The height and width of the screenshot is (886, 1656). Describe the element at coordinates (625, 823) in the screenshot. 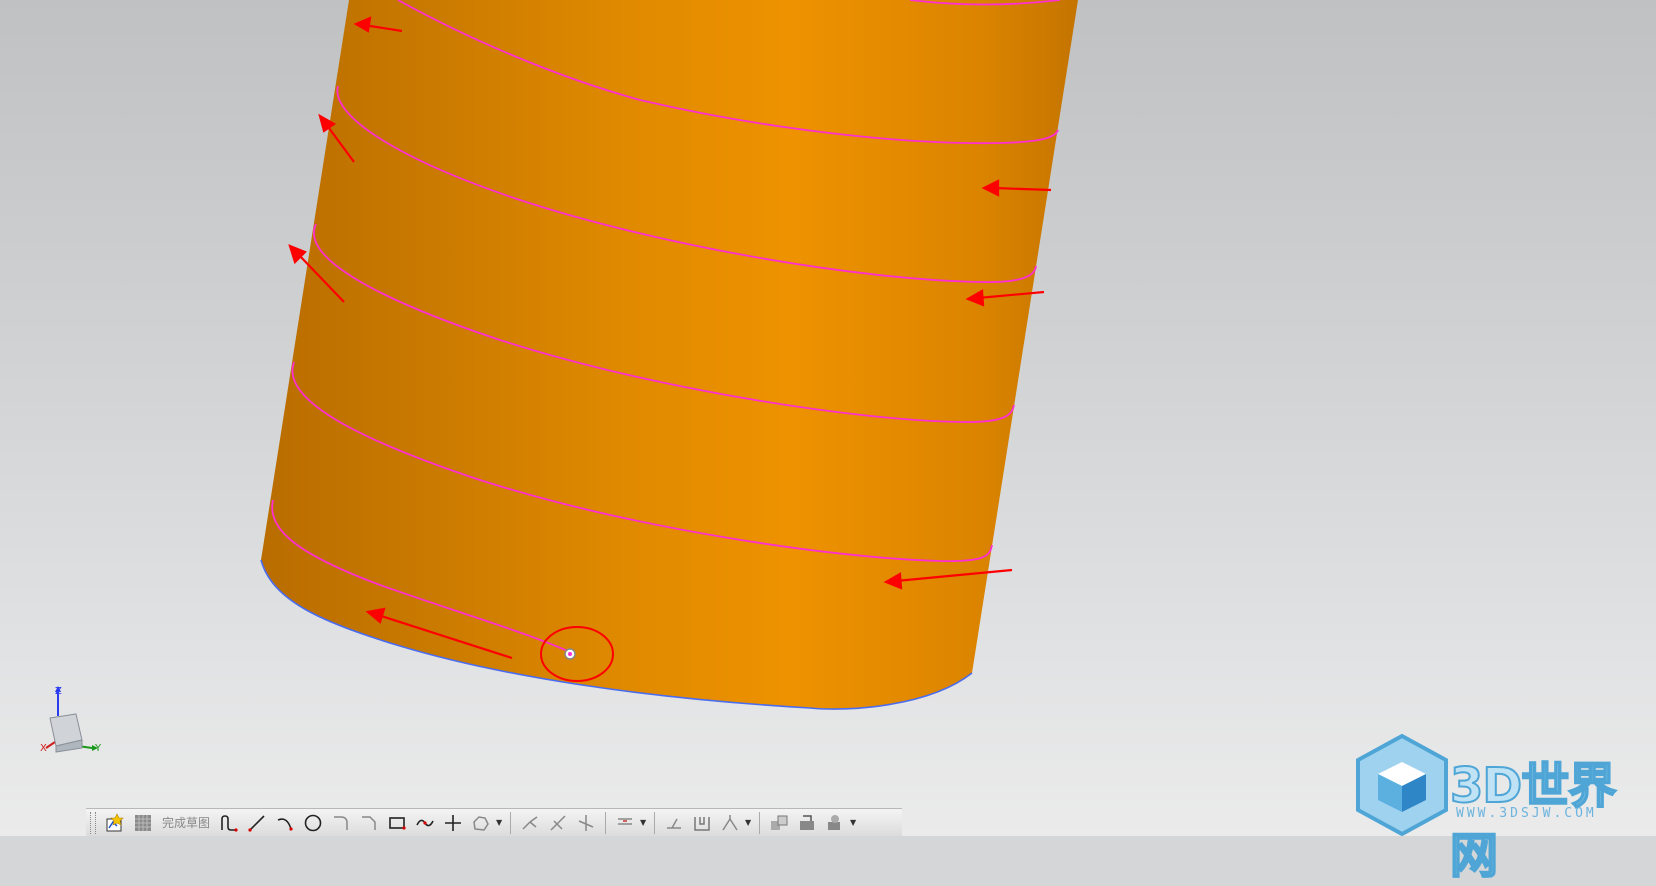

I see `offset-curve-icon` at that location.